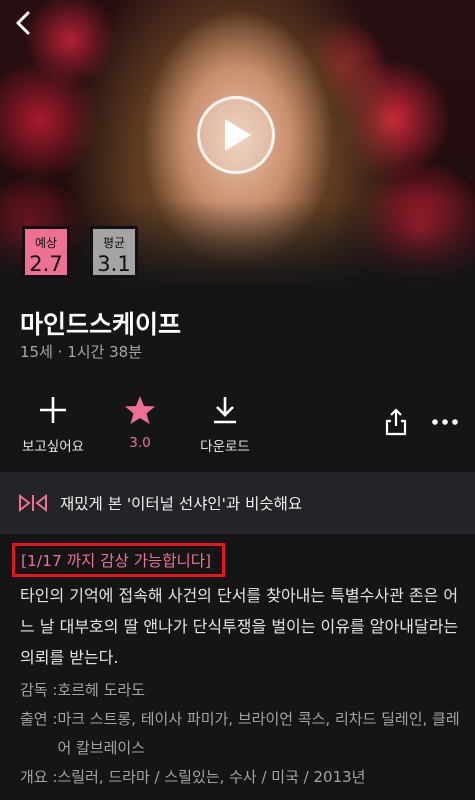  I want to click on availability-notice: [1/17 까지 감상 가능합니다], so click(118, 560).